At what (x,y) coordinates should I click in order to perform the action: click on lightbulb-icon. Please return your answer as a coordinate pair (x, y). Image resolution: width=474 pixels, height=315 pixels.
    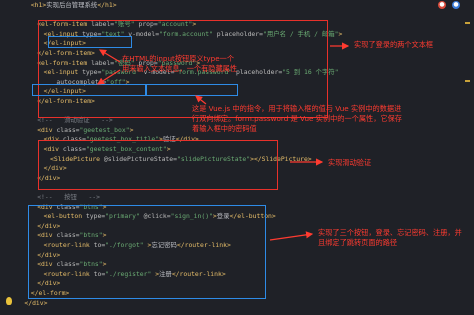
    Looking at the image, I should click on (9, 301).